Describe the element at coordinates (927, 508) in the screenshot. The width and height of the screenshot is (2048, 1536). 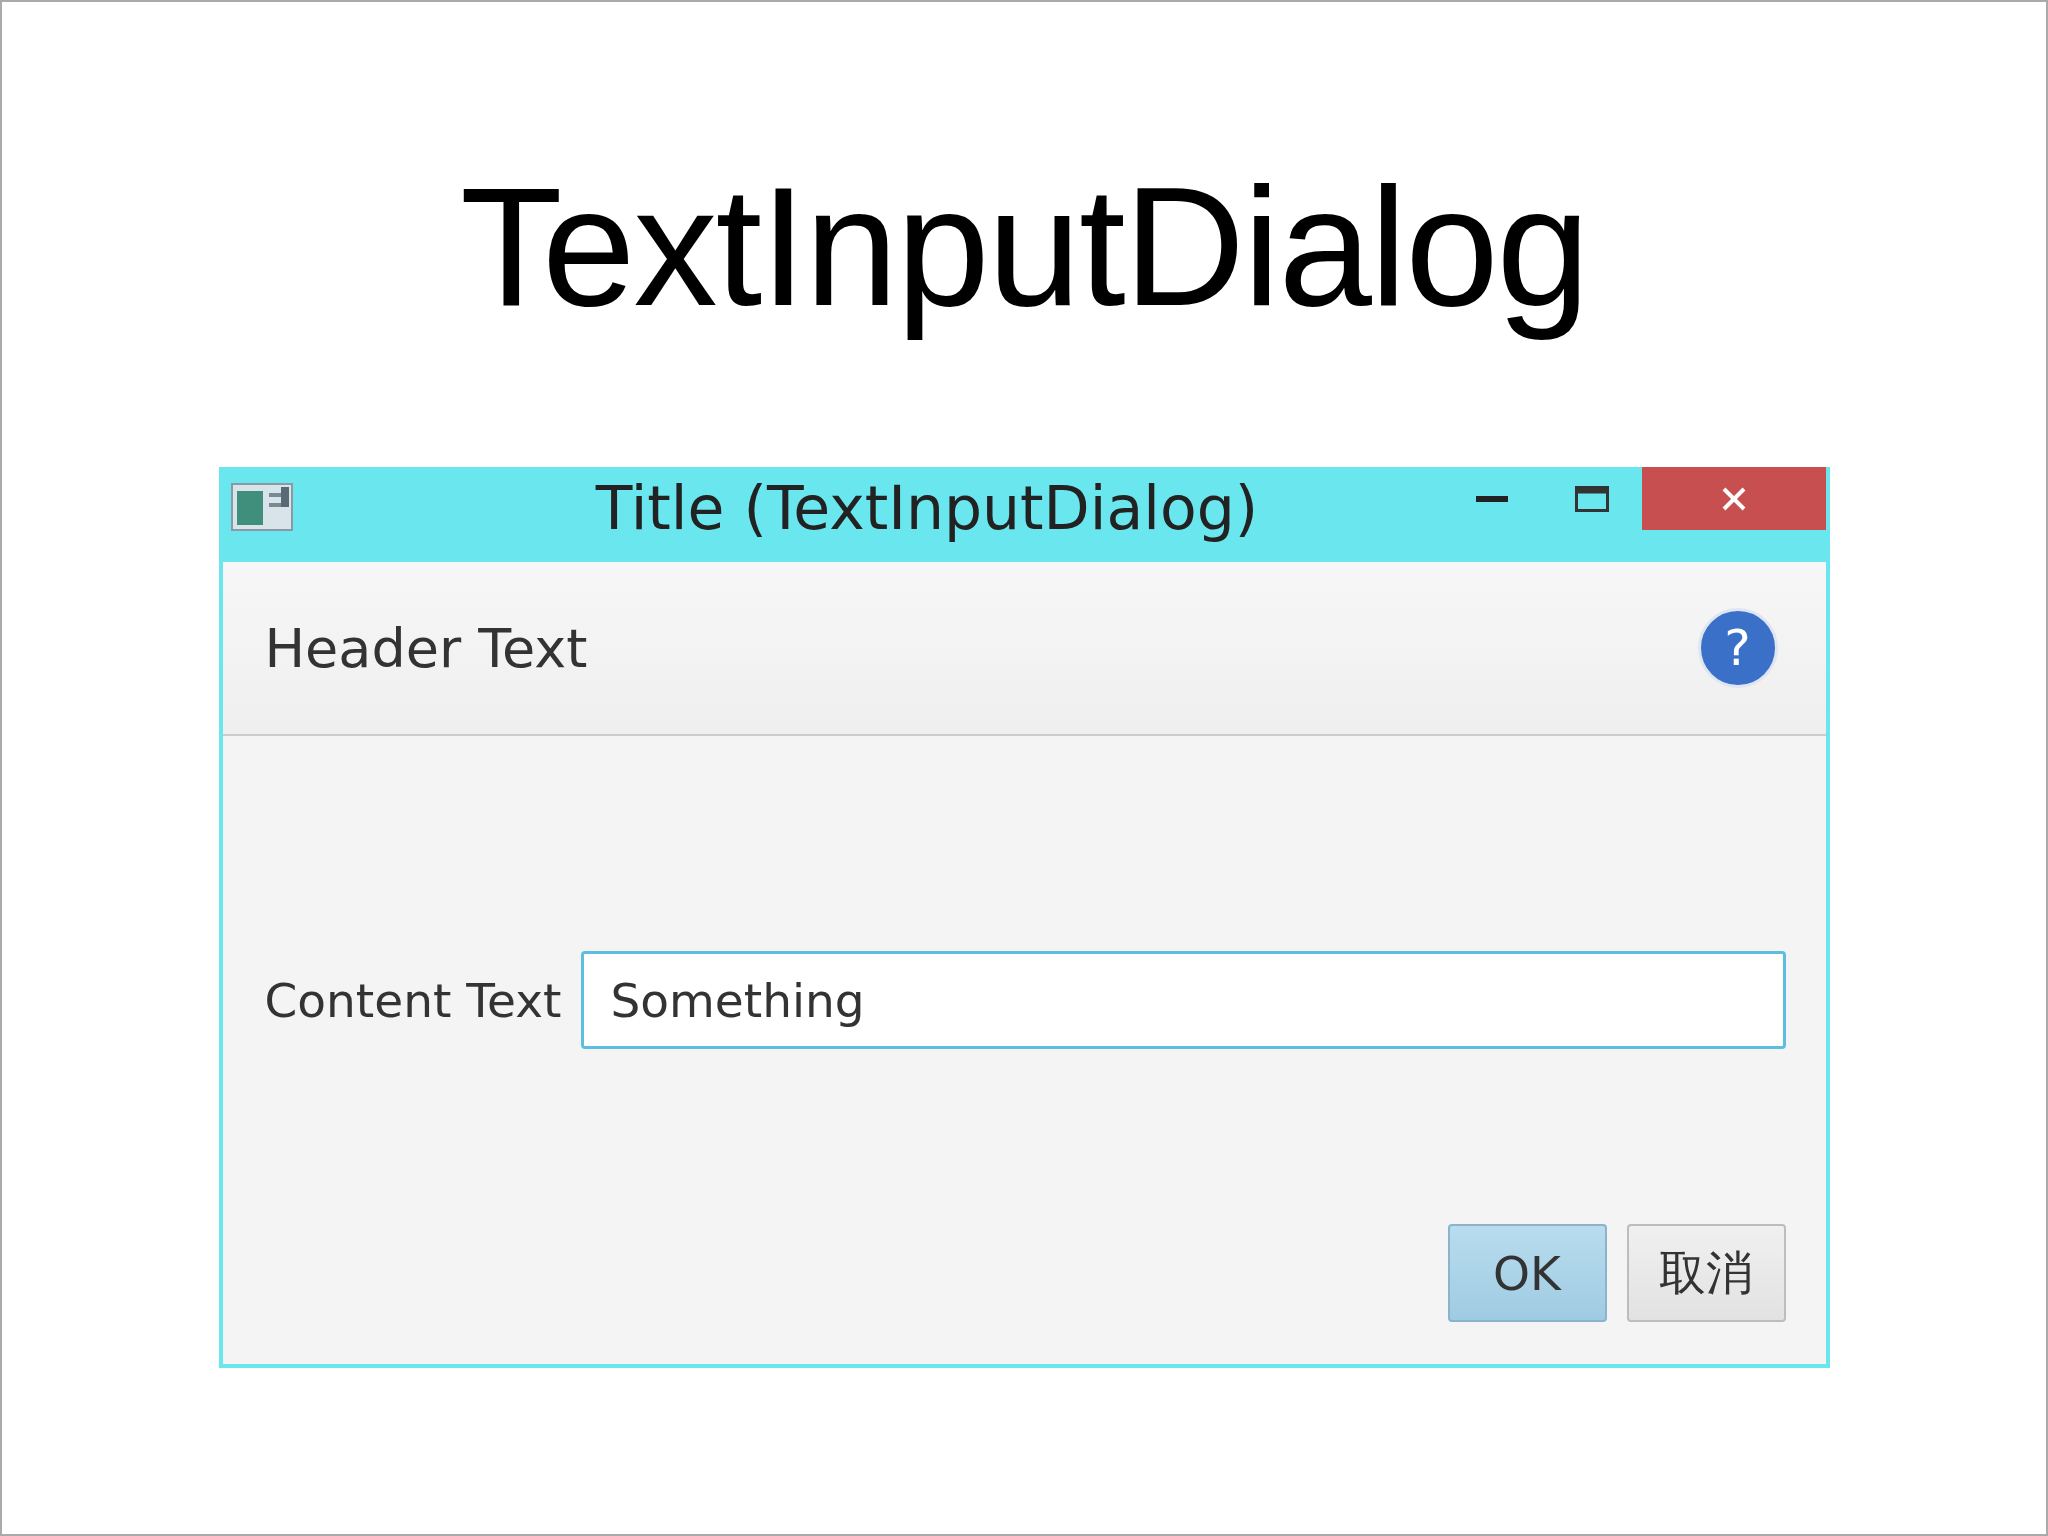
I see `window-title: Title (TextInputDialog)` at that location.